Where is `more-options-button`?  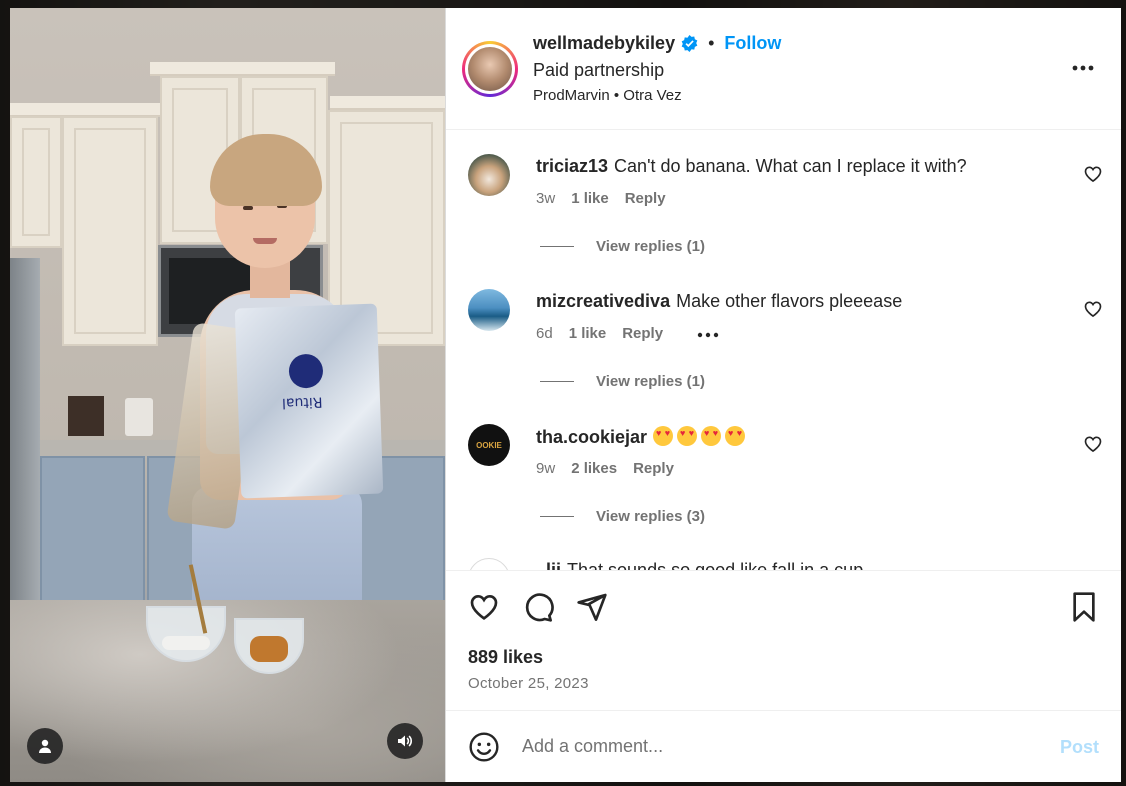
more-options-button is located at coordinates (1083, 68).